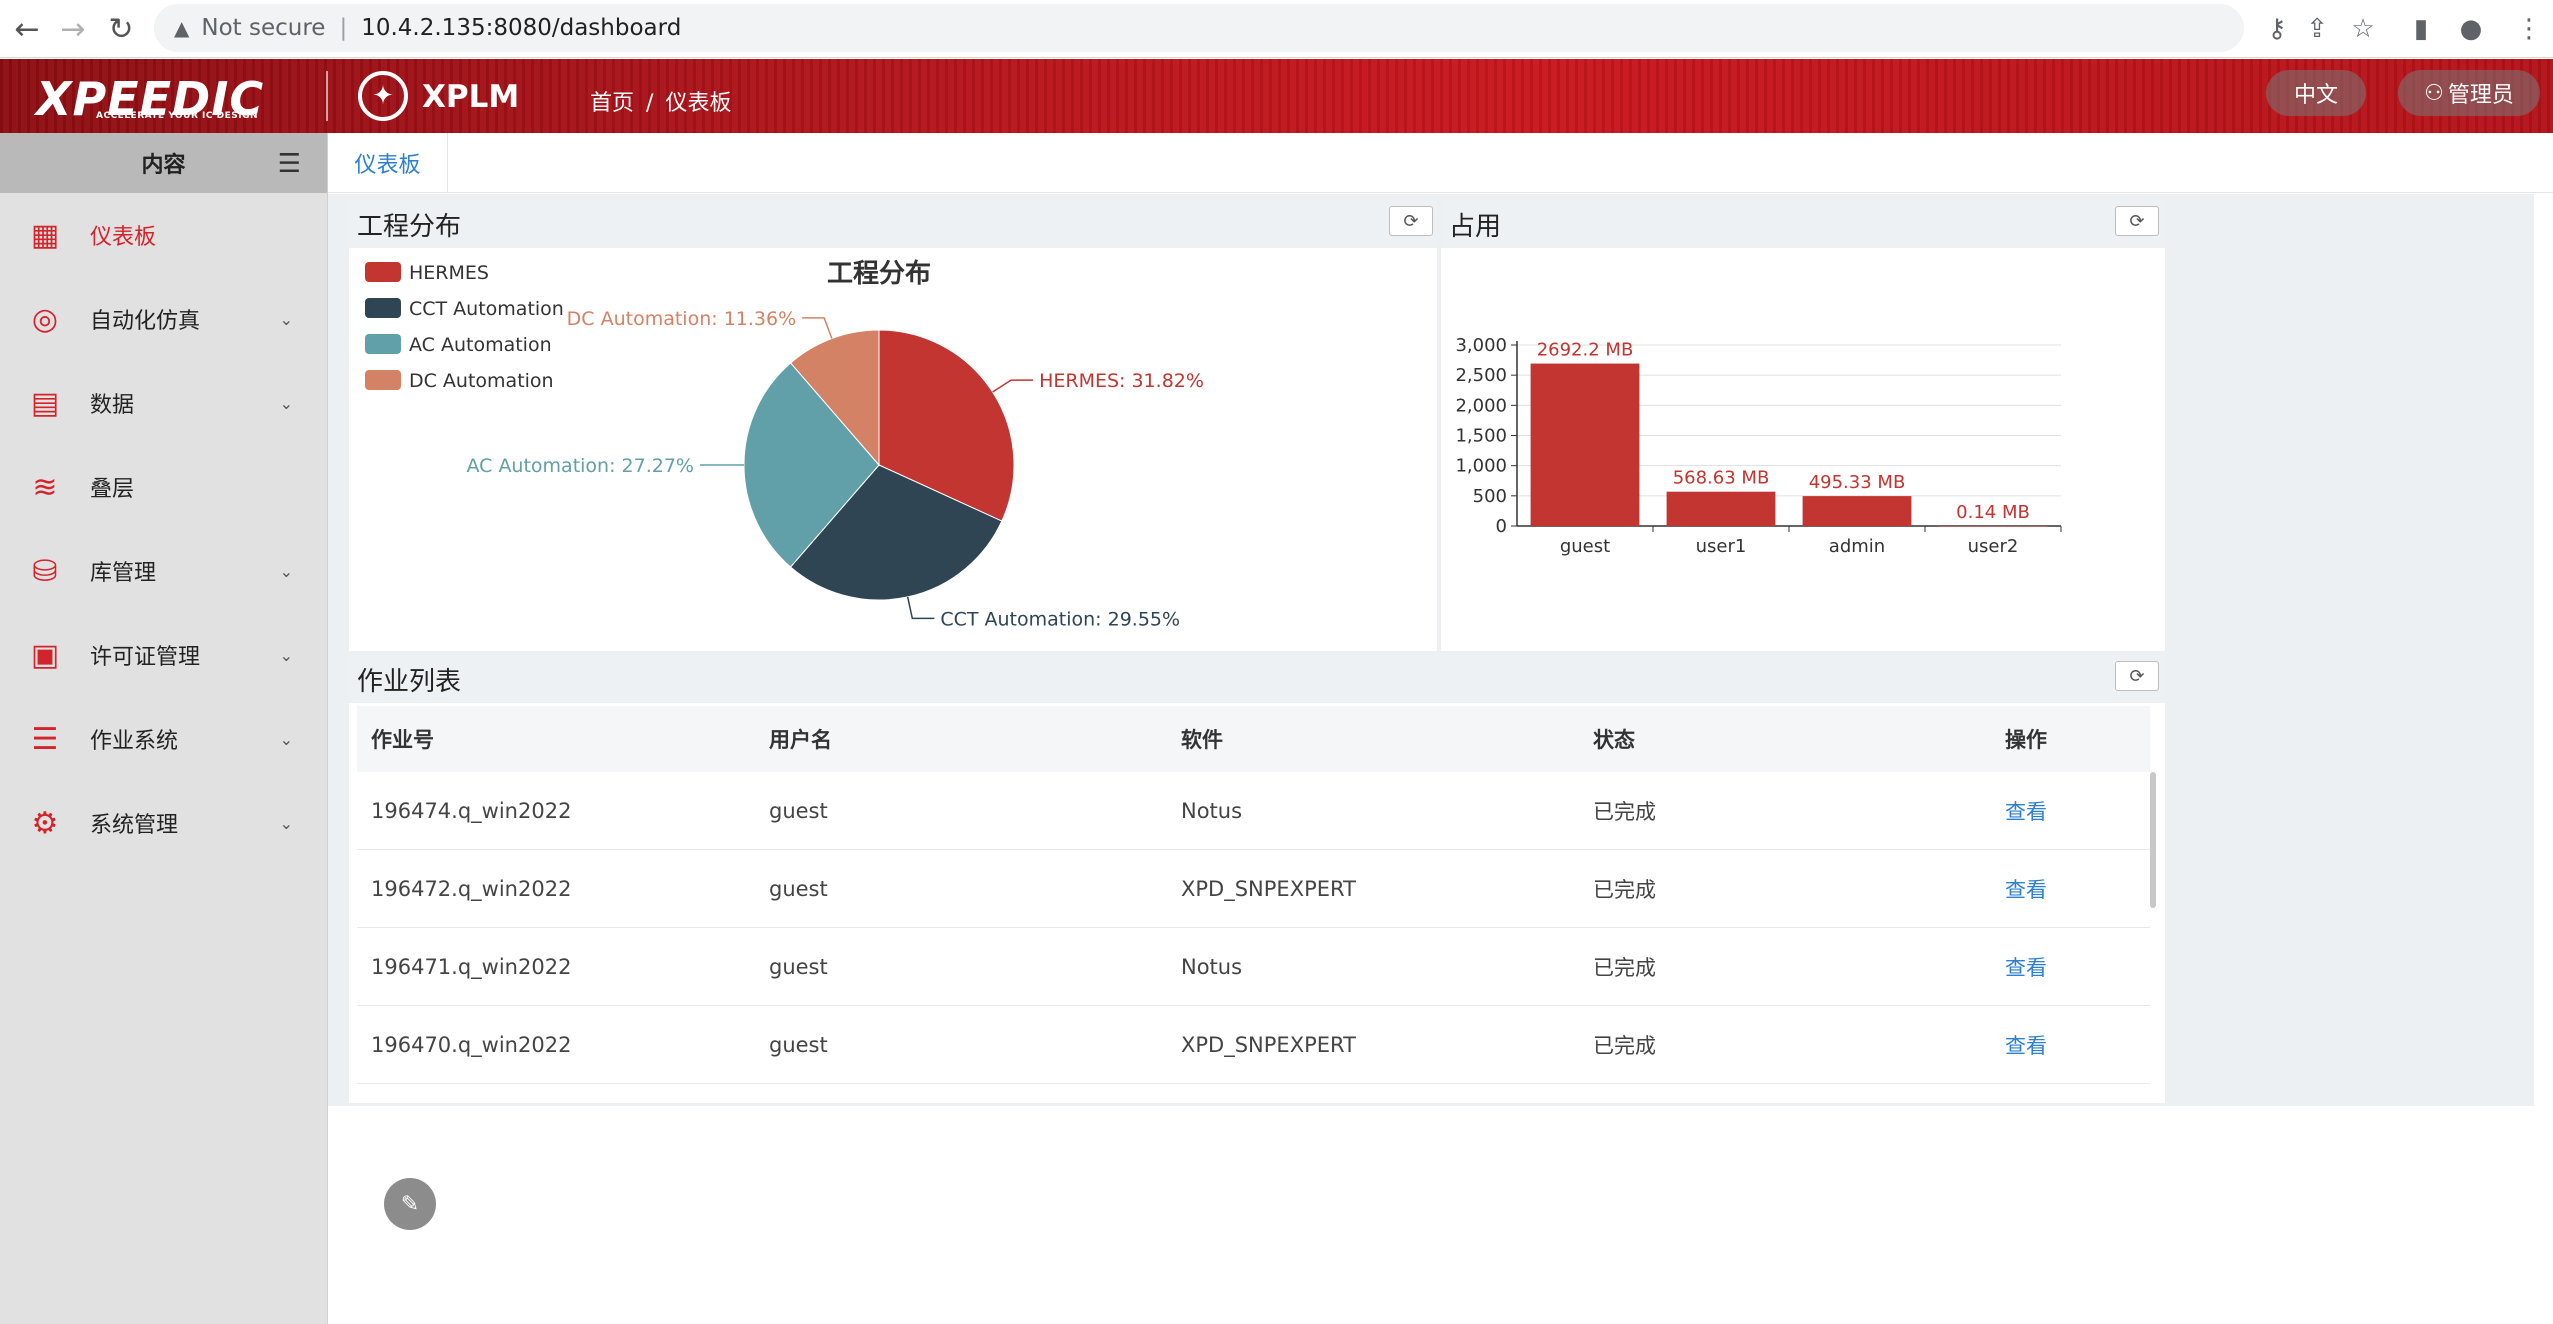 This screenshot has width=2553, height=1324. I want to click on collapse-menu-icon: ☰, so click(289, 164).